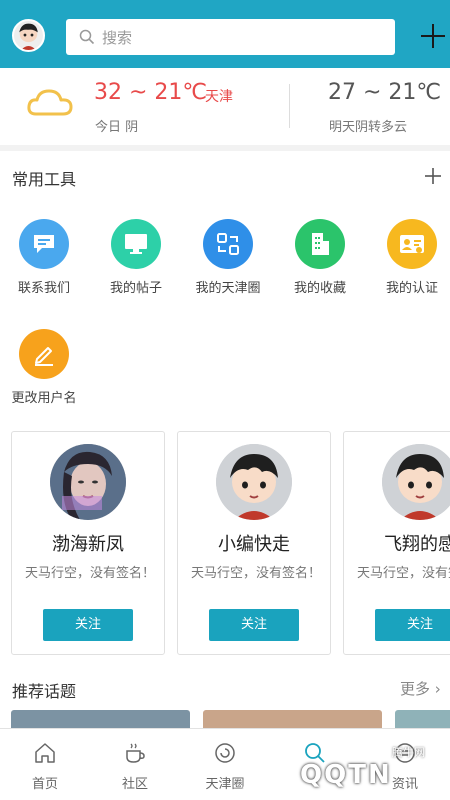  Describe the element at coordinates (289, 106) in the screenshot. I see `weather-divider` at that location.